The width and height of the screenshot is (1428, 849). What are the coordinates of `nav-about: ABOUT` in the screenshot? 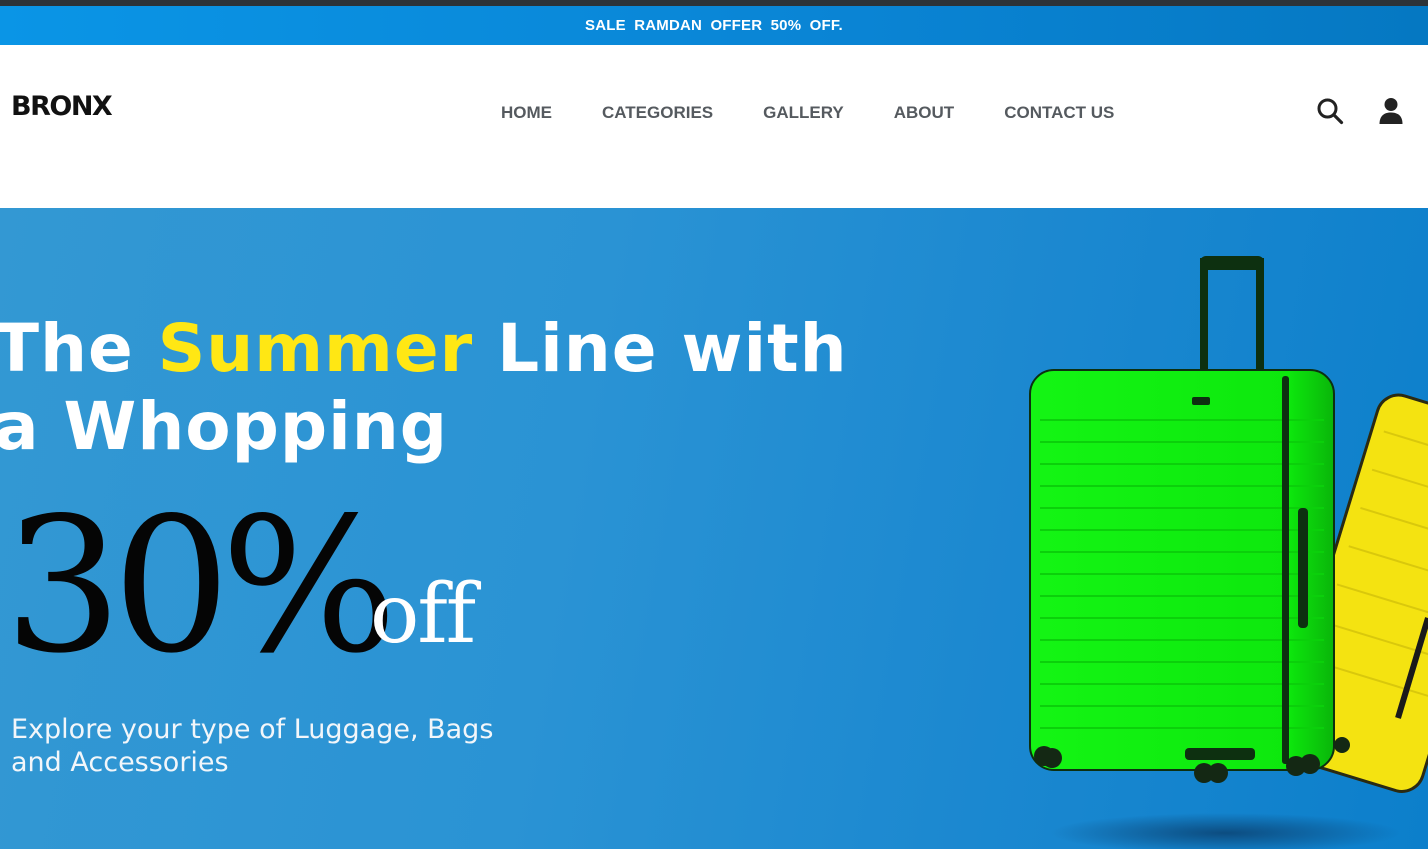 It's located at (924, 113).